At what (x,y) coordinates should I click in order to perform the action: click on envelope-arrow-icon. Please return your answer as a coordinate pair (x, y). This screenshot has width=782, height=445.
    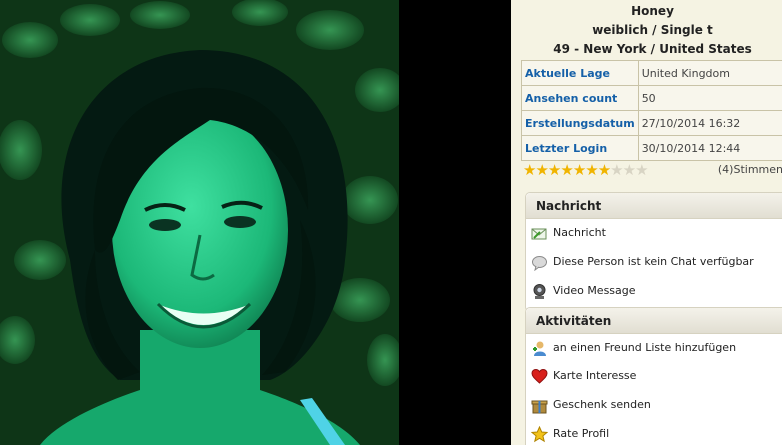
    Looking at the image, I should click on (539, 233).